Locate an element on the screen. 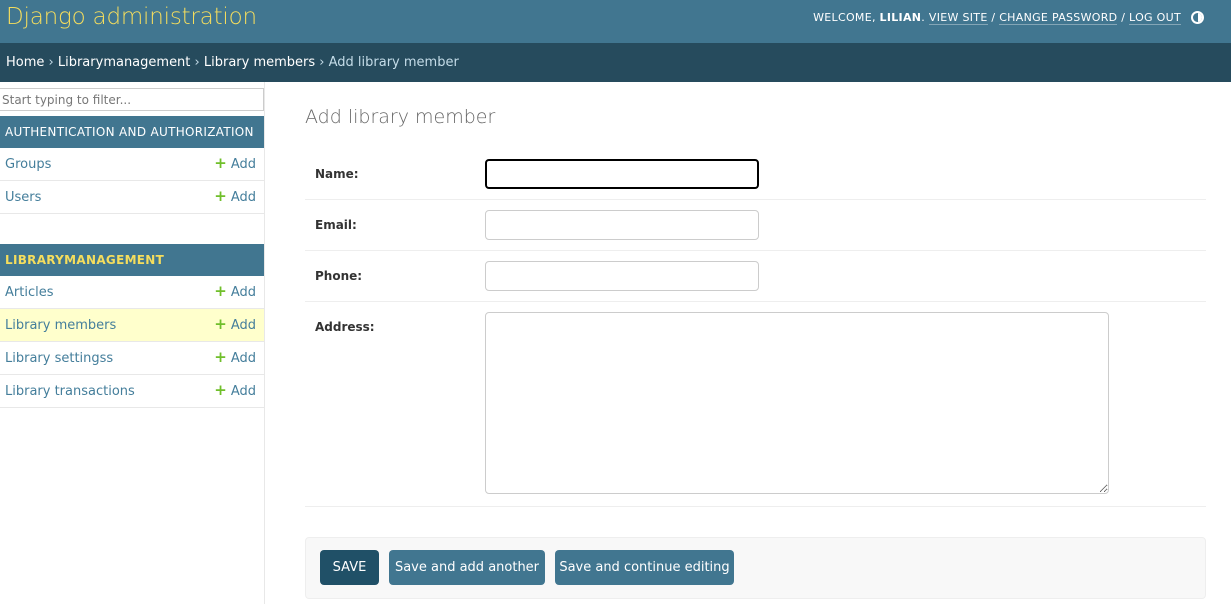 The width and height of the screenshot is (1231, 604). address-label: Address: is located at coordinates (345, 327).